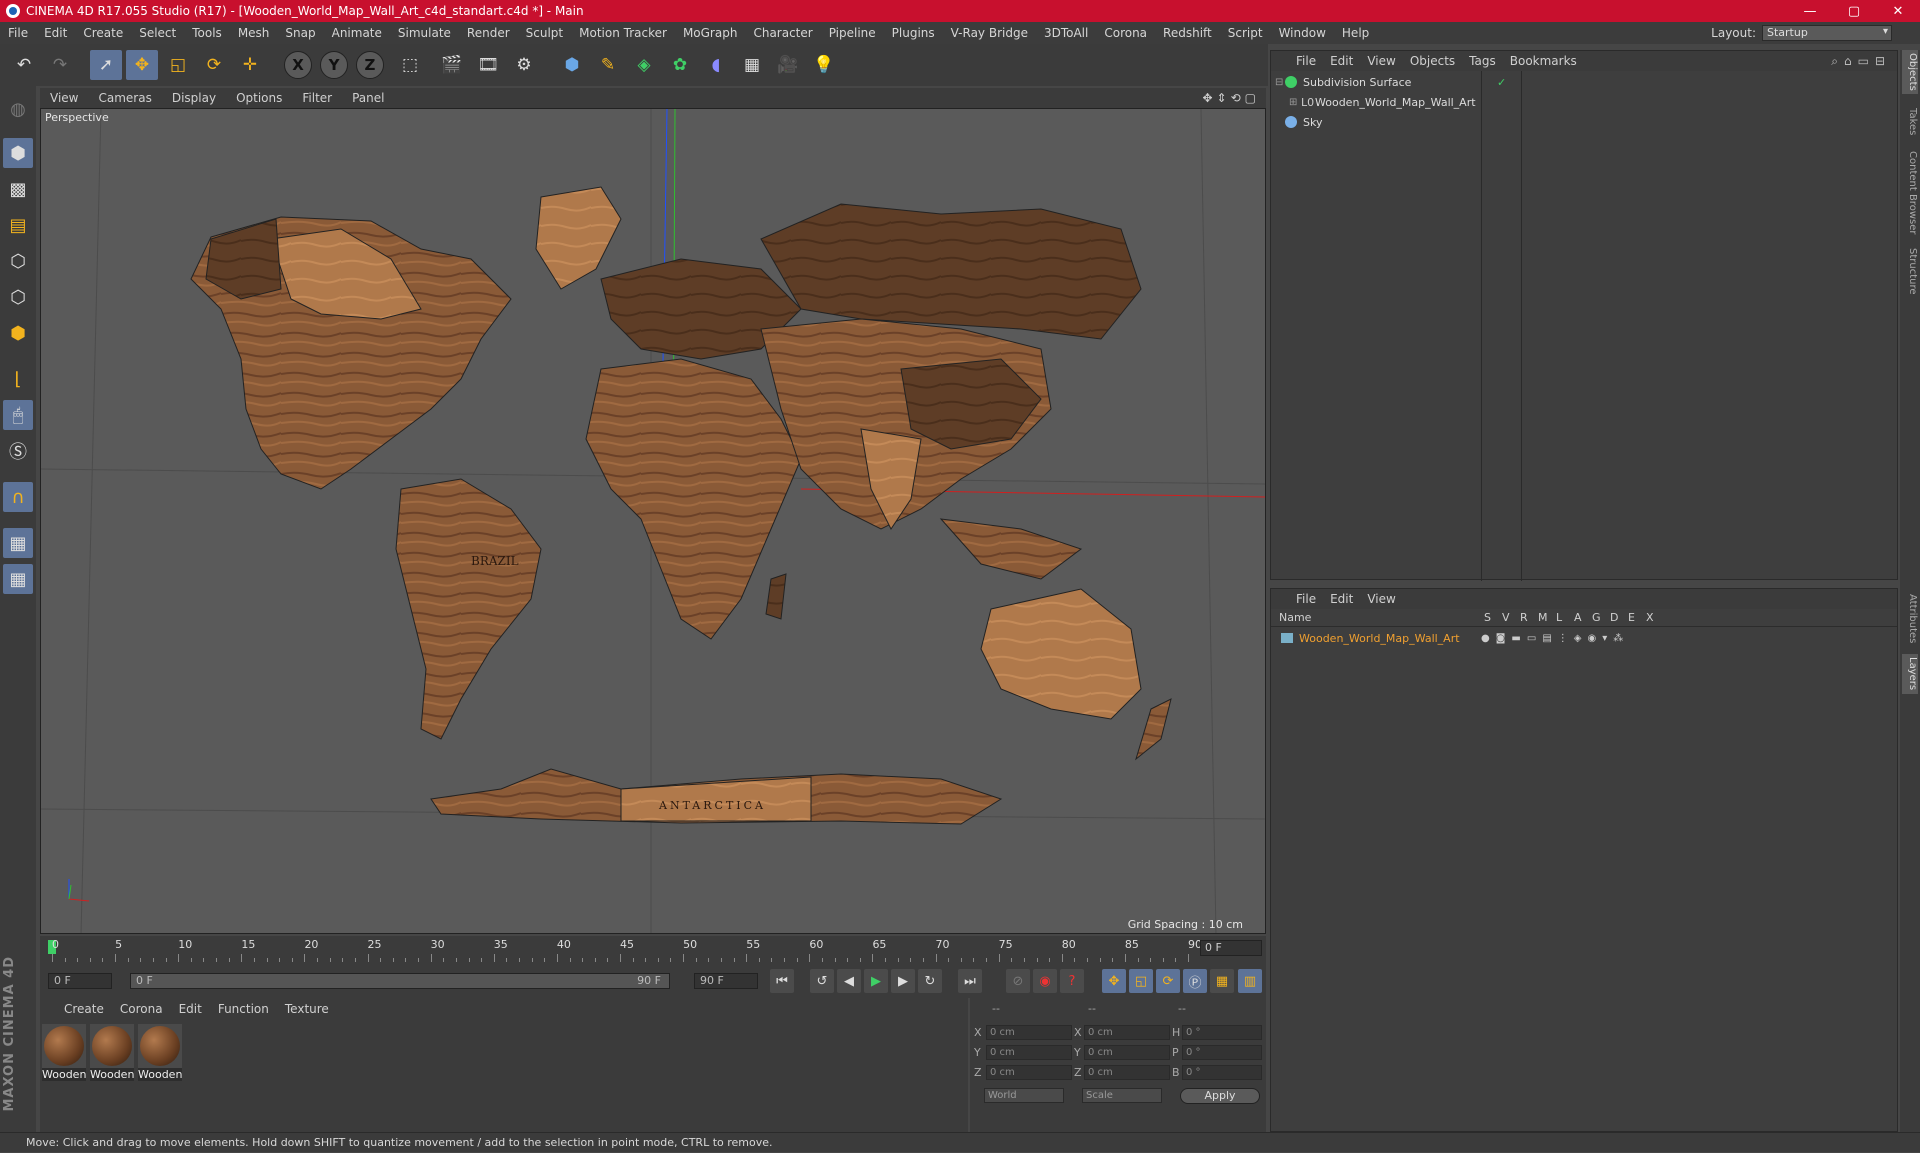 The width and height of the screenshot is (1920, 1153). I want to click on menu-mesh: Mesh, so click(254, 33).